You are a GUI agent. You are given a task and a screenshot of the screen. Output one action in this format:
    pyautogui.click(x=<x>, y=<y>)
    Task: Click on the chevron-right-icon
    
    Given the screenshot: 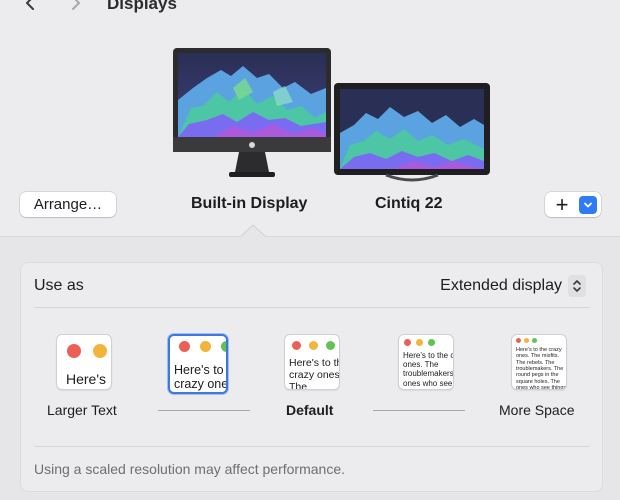 What is the action you would take?
    pyautogui.click(x=76, y=5)
    